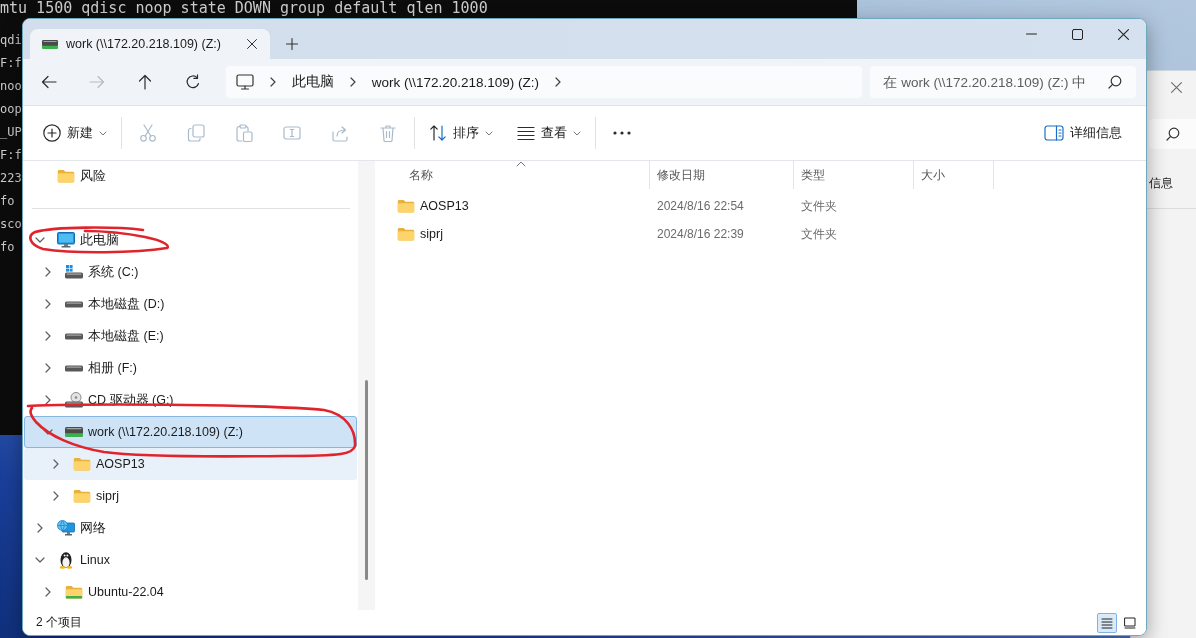 The width and height of the screenshot is (1196, 638). What do you see at coordinates (190, 368) in the screenshot?
I see `tree-item: 相册 (F:)` at bounding box center [190, 368].